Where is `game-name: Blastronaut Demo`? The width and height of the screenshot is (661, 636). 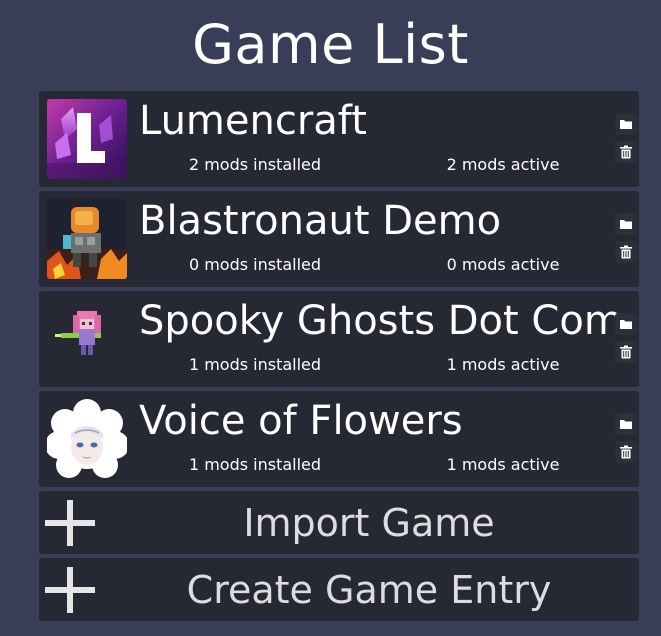 game-name: Blastronaut Demo is located at coordinates (320, 221).